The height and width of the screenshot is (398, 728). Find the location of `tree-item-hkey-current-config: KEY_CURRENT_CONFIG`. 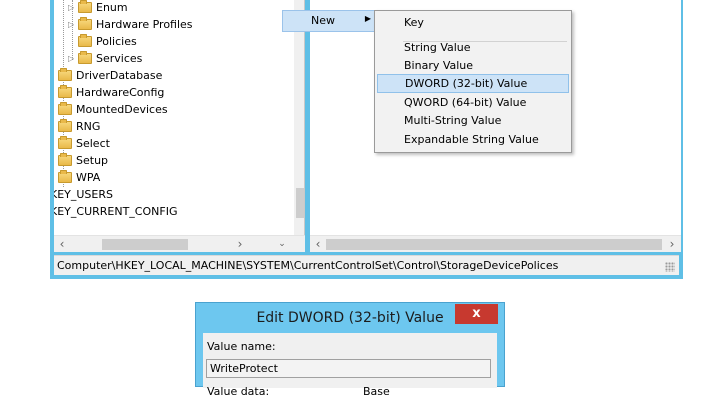

tree-item-hkey-current-config: KEY_CURRENT_CONFIG is located at coordinates (115, 211).